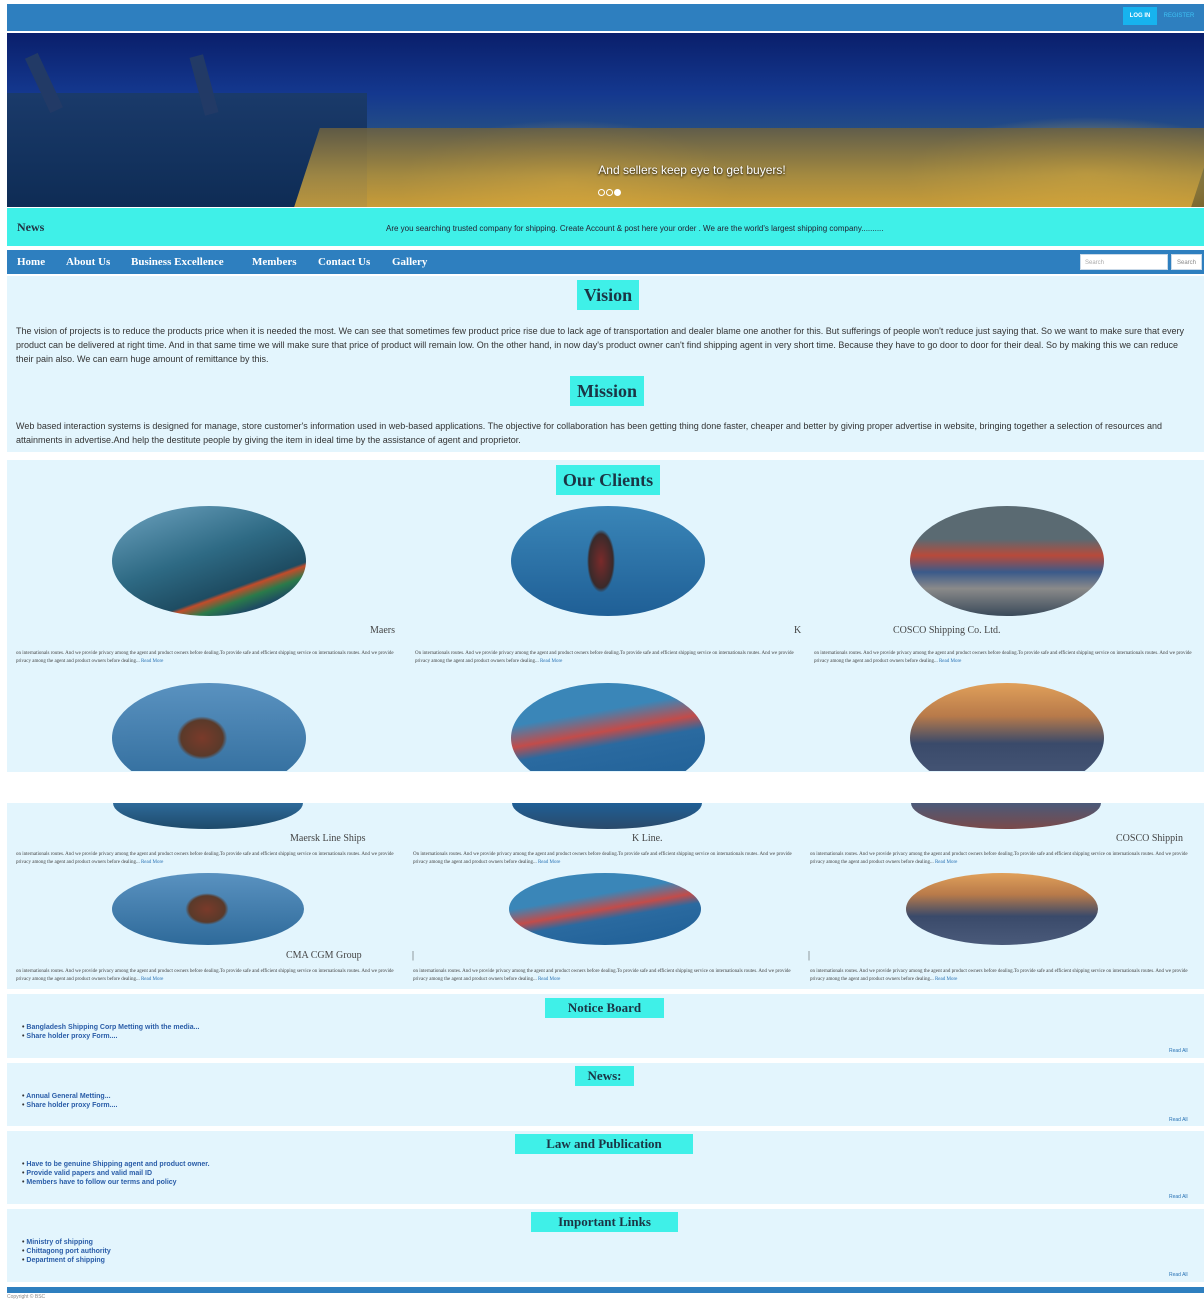 Image resolution: width=1204 pixels, height=1300 pixels. I want to click on register-link: REGISTER, so click(1179, 16).